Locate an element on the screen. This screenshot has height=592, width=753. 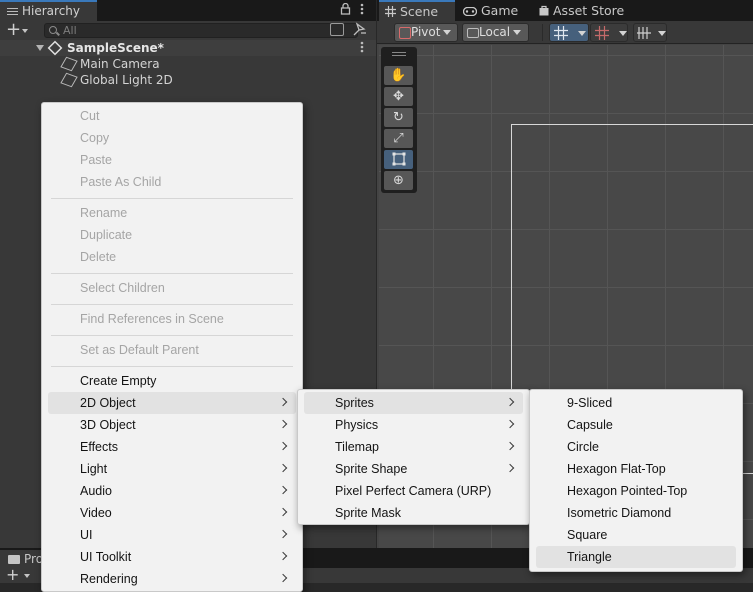
local-space-icon is located at coordinates (473, 32).